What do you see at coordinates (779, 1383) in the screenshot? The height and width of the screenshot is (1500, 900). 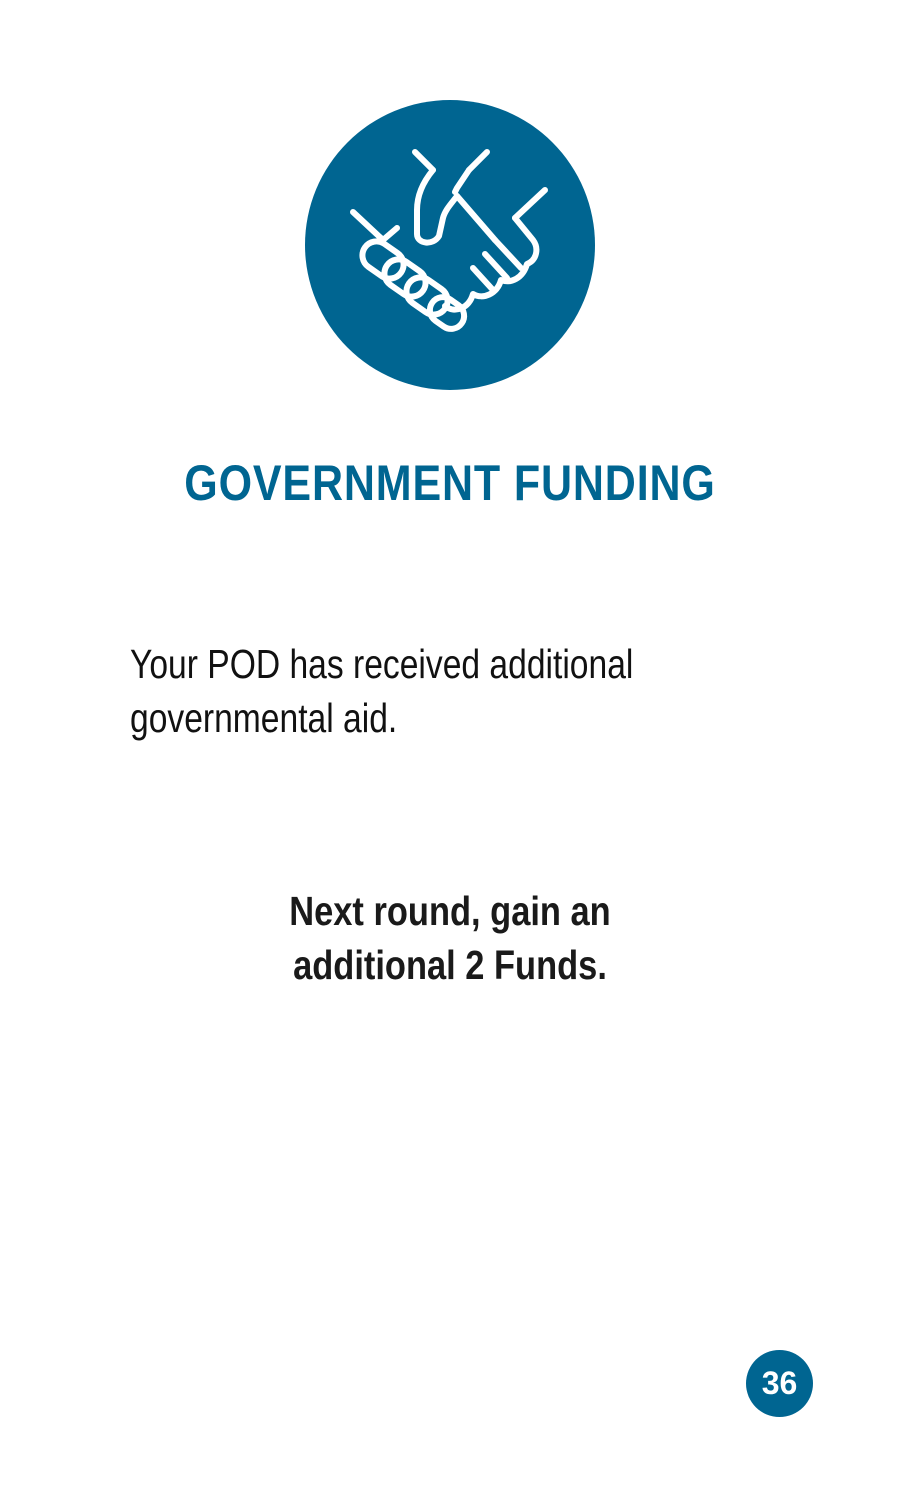 I see `page-number-badge: 36` at bounding box center [779, 1383].